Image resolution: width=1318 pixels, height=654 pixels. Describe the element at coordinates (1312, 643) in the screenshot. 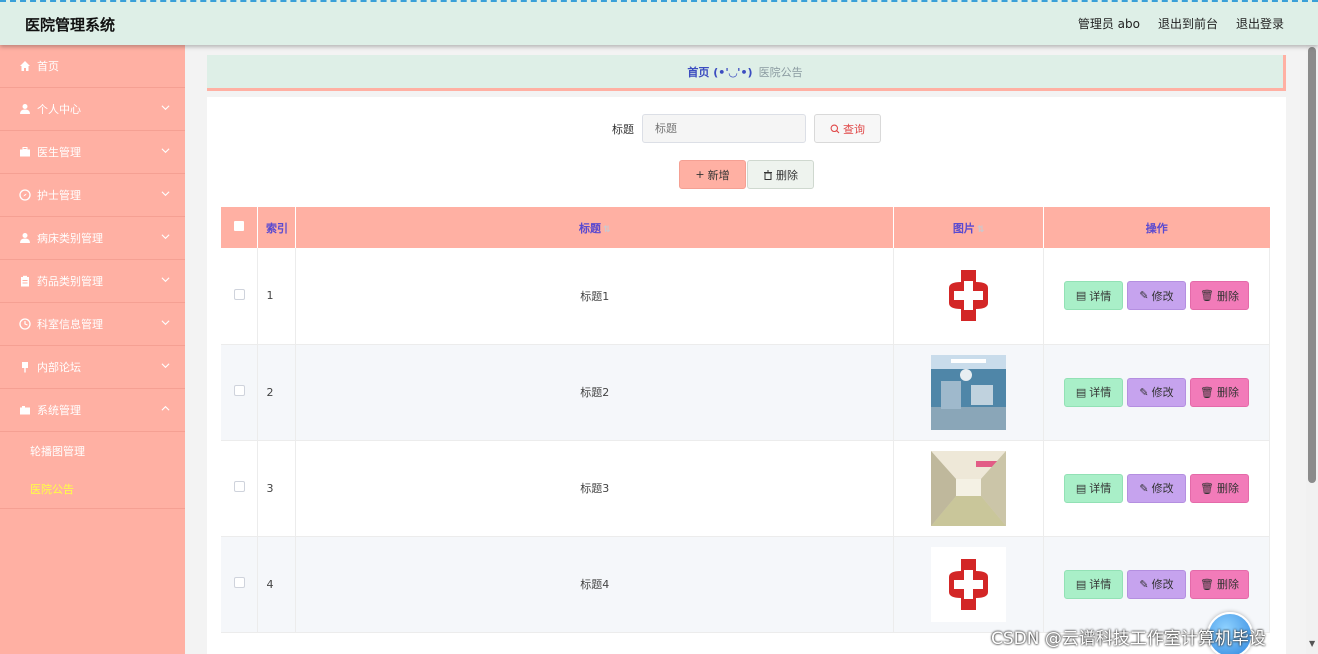

I see `scroll-down-icon: ▼` at that location.